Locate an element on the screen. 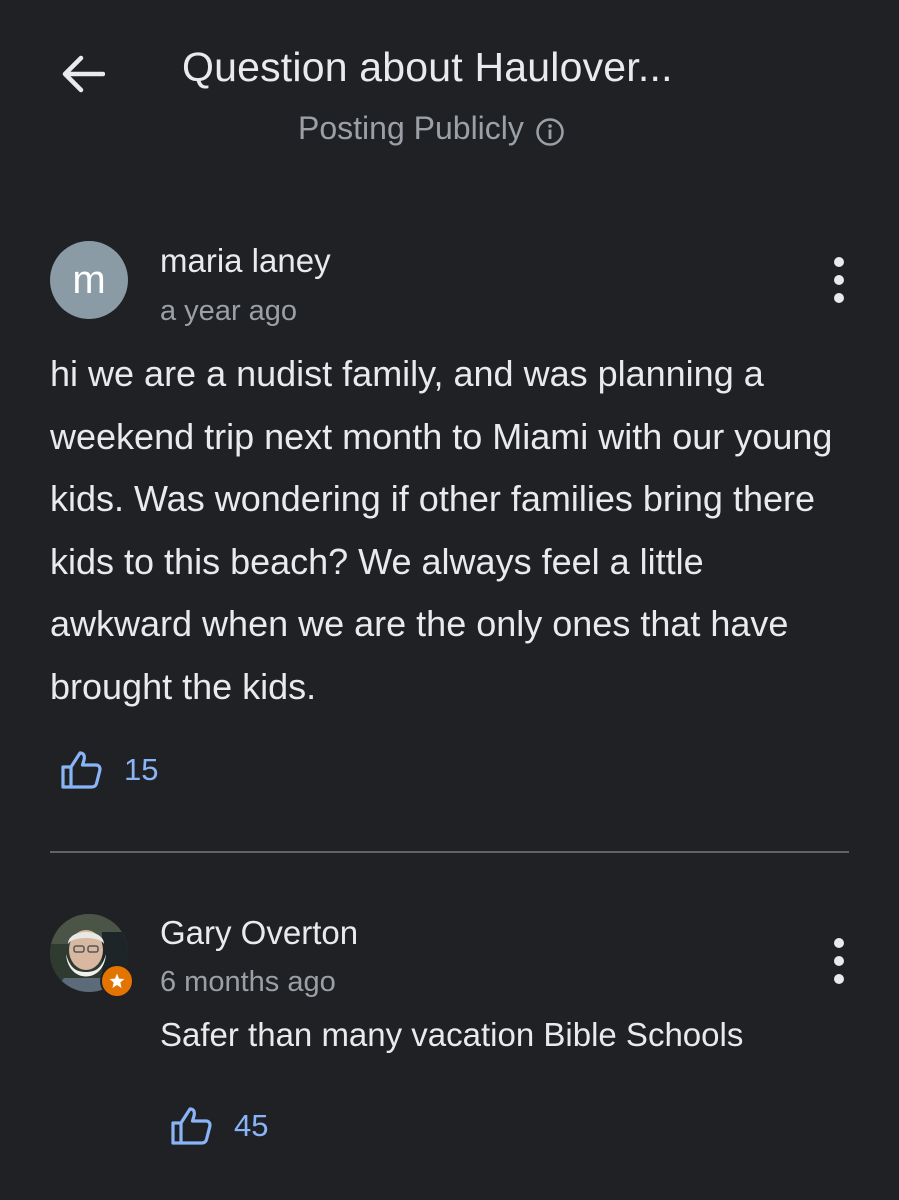  reply-author: Gary Overton is located at coordinates (259, 933).